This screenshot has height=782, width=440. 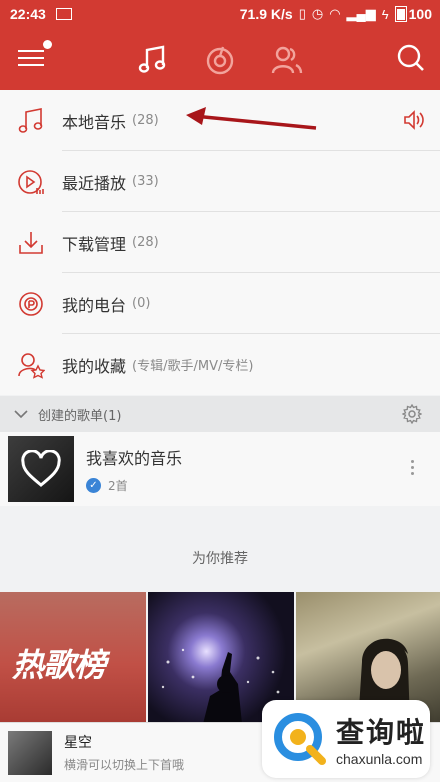 I want to click on battery-icon, so click(x=400, y=14).